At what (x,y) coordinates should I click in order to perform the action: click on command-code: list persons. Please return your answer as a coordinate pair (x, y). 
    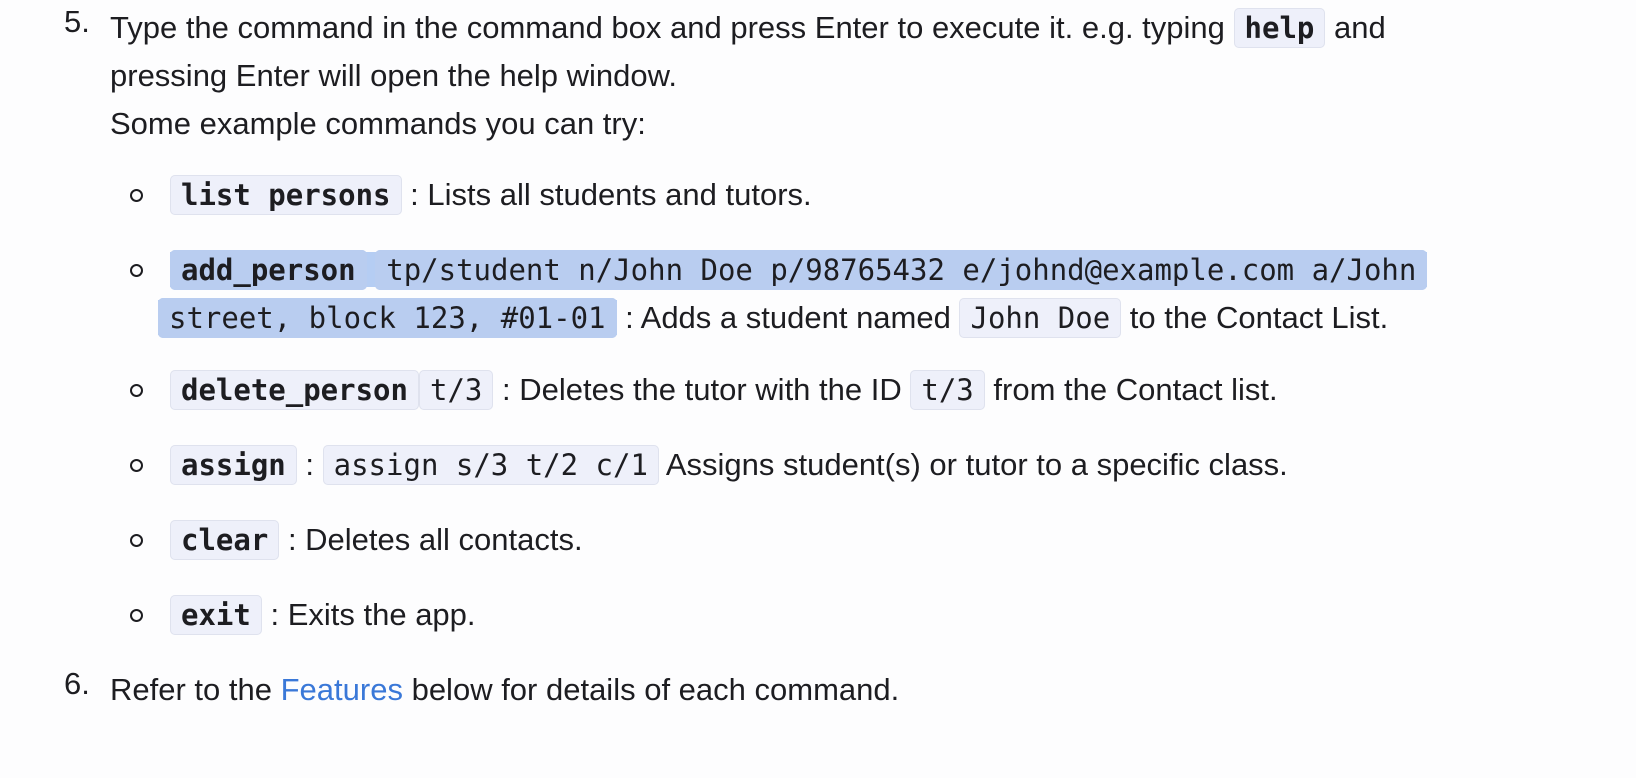
    Looking at the image, I should click on (286, 195).